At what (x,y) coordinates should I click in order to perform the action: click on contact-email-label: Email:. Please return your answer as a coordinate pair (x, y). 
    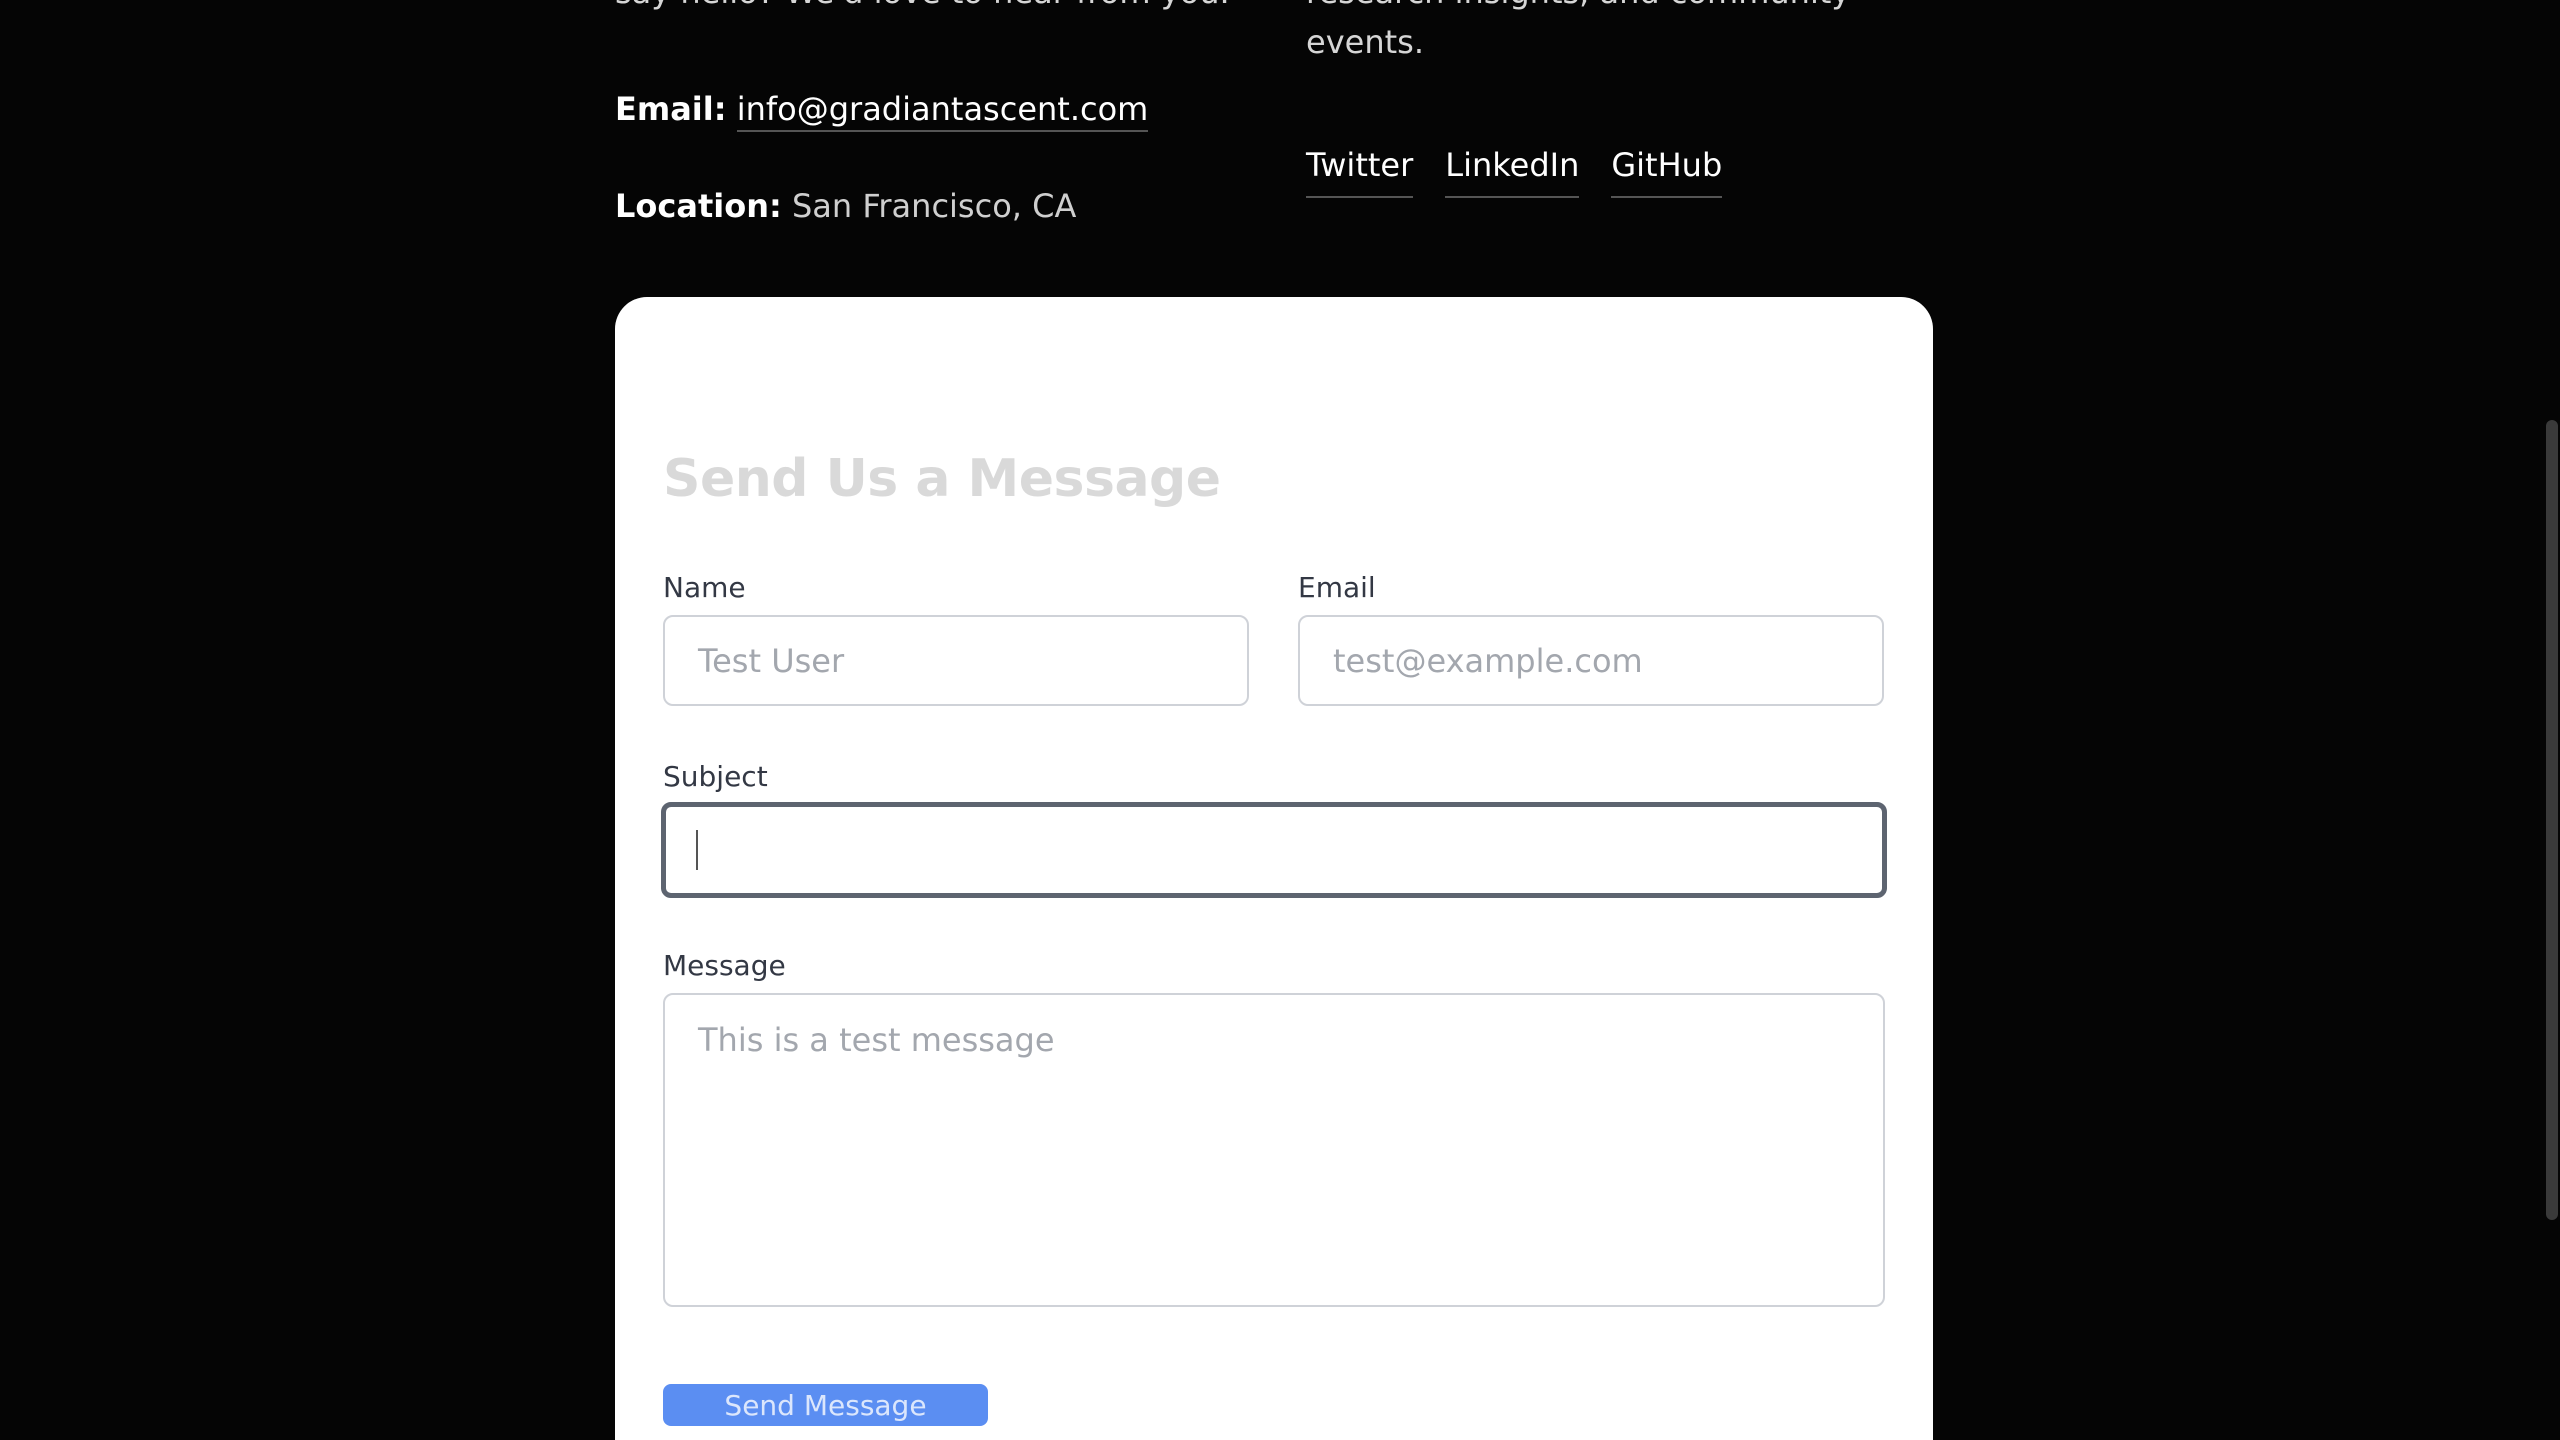
    Looking at the image, I should click on (671, 109).